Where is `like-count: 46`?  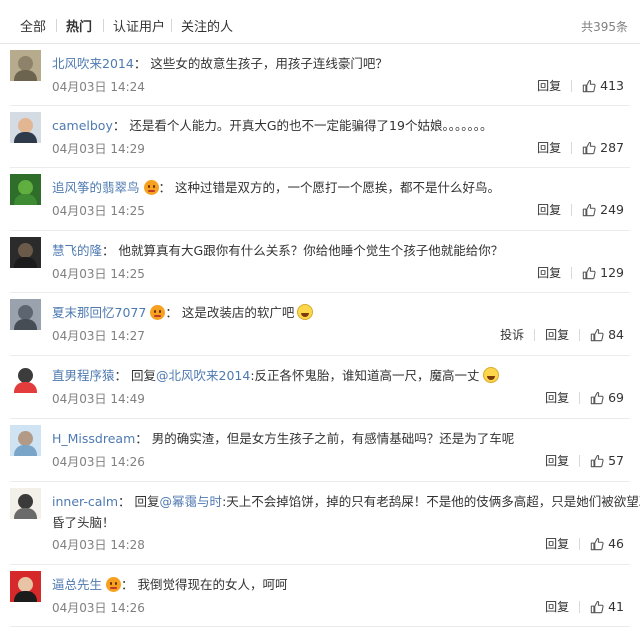 like-count: 46 is located at coordinates (616, 543).